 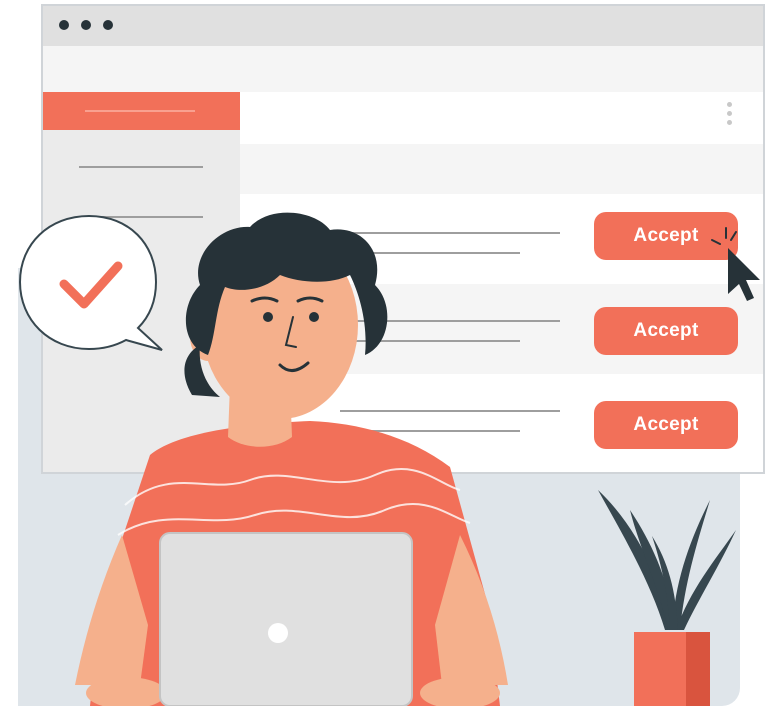 What do you see at coordinates (735, 264) in the screenshot?
I see `mouse-pointer-icon` at bounding box center [735, 264].